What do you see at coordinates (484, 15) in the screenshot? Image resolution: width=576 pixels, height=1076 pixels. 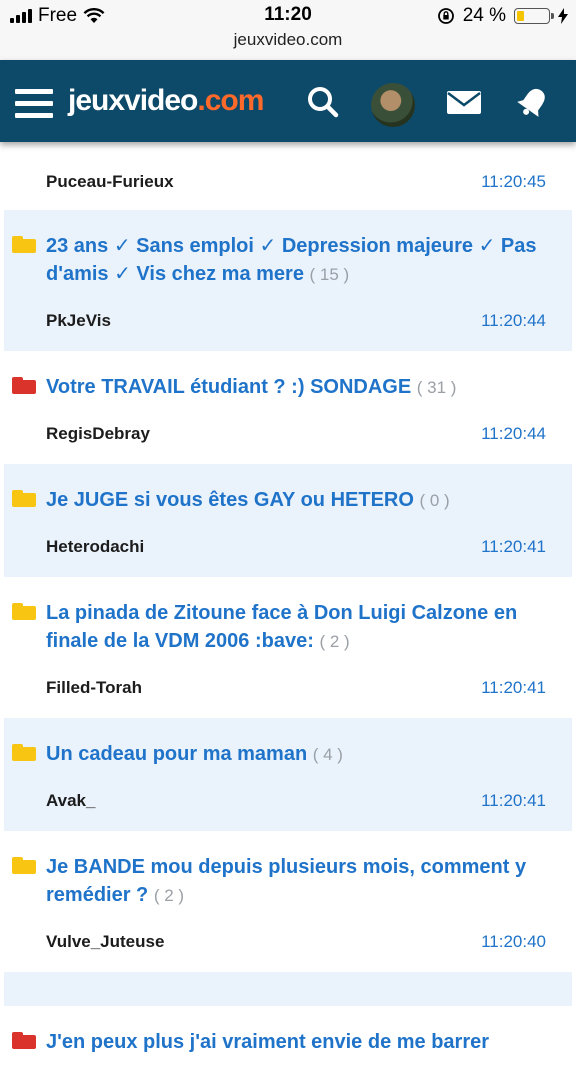 I see `battery-percent: 24 %` at bounding box center [484, 15].